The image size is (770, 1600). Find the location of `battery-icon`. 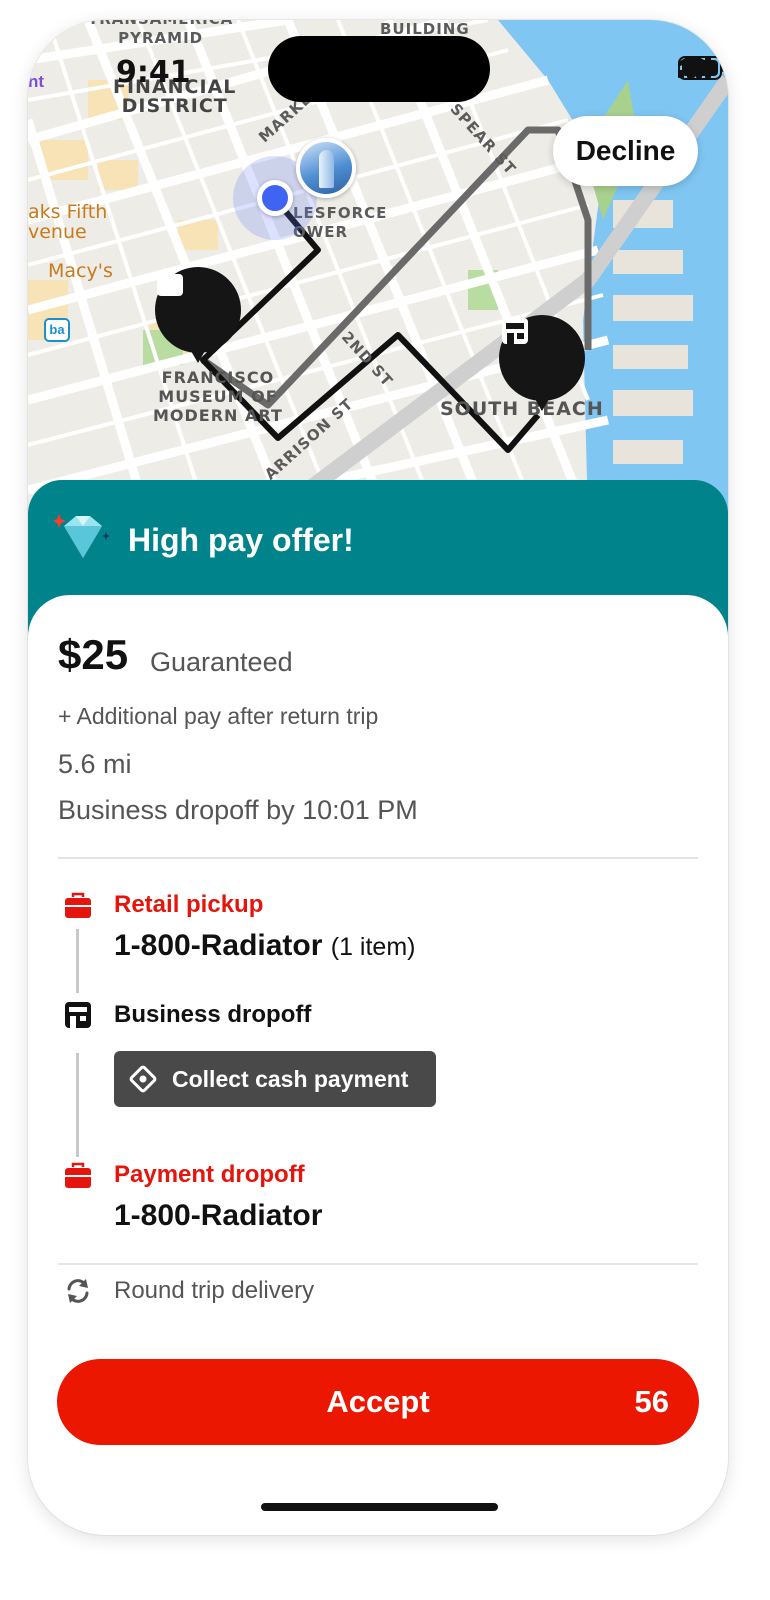

battery-icon is located at coordinates (701, 68).